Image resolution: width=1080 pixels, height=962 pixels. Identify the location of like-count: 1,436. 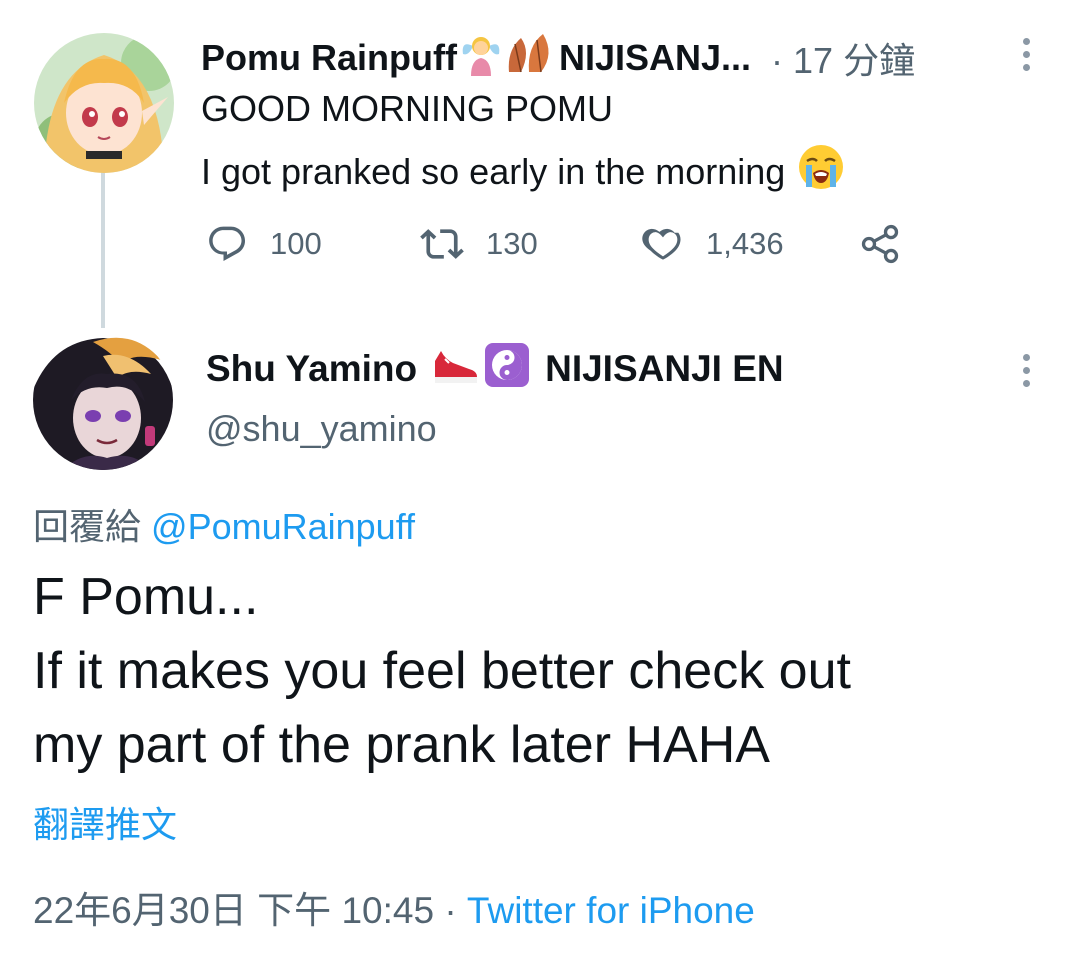
(745, 243).